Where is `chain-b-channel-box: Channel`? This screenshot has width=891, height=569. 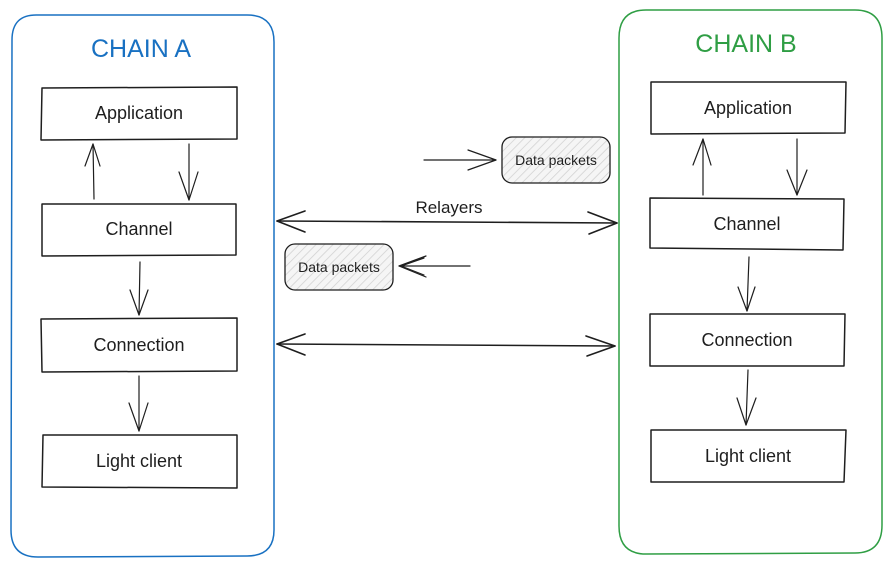
chain-b-channel-box: Channel is located at coordinates (747, 224).